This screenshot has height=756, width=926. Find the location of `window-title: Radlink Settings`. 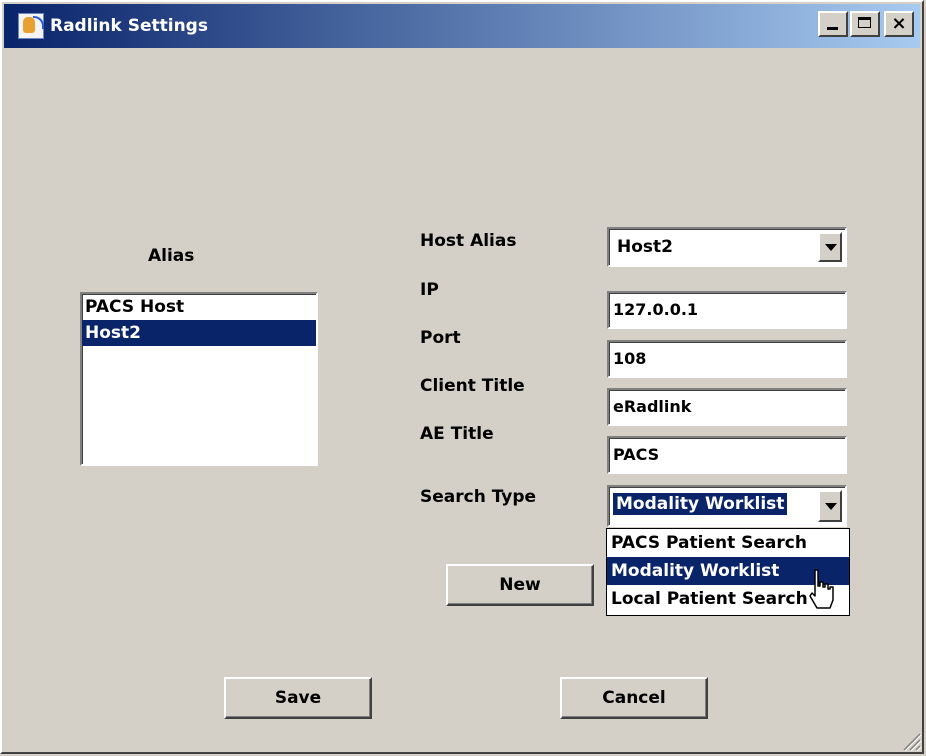

window-title: Radlink Settings is located at coordinates (129, 26).